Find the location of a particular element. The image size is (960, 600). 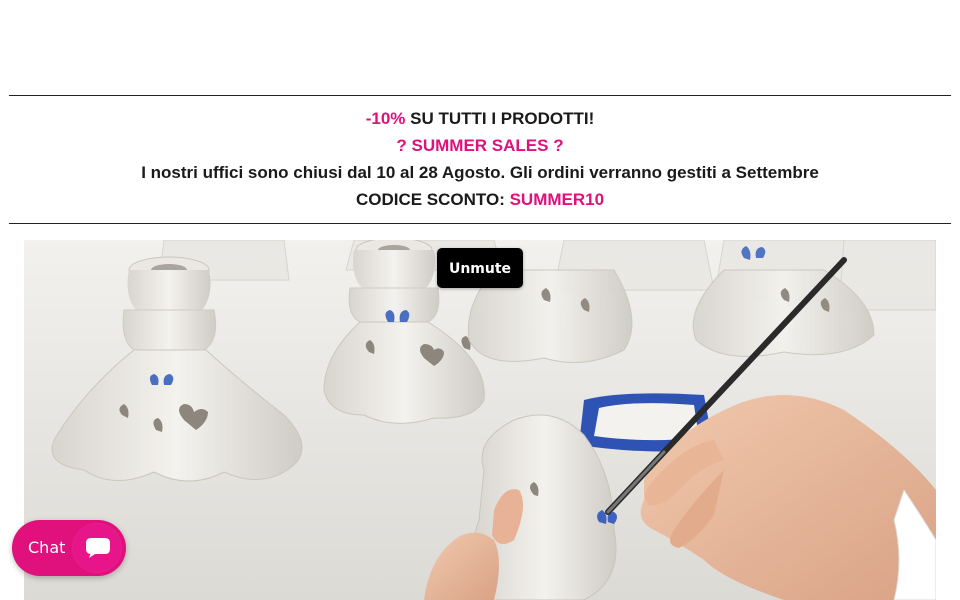

chat-launcher: Chat is located at coordinates (69, 548).